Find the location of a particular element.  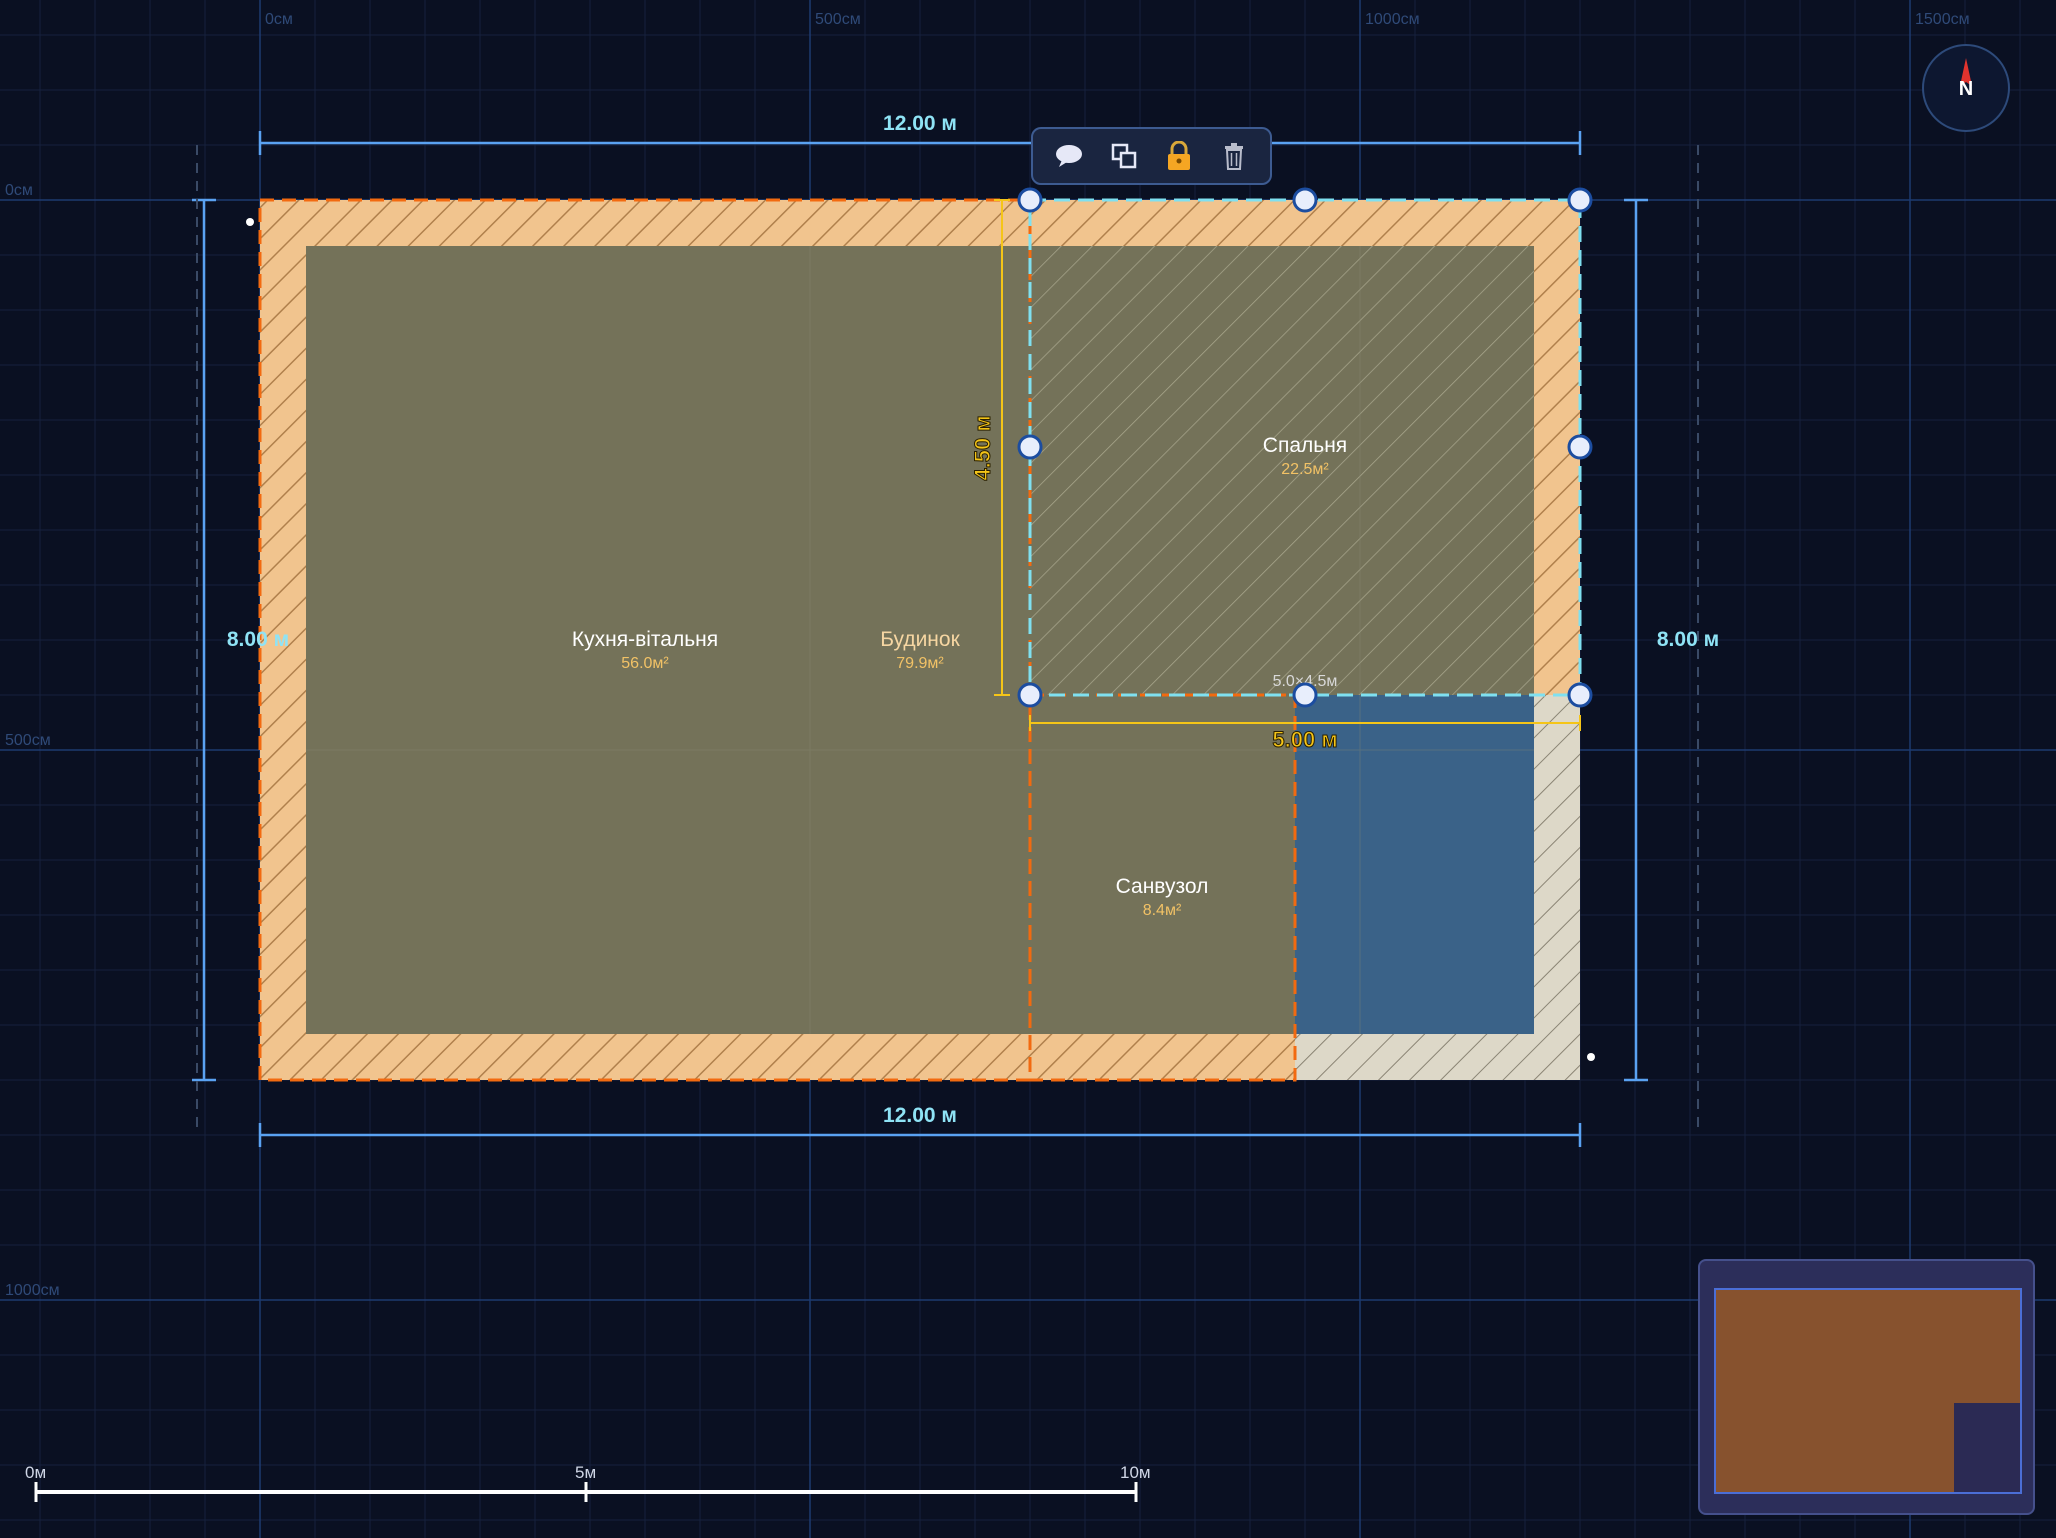

grid-label-top-1000: 1000см is located at coordinates (1392, 19).